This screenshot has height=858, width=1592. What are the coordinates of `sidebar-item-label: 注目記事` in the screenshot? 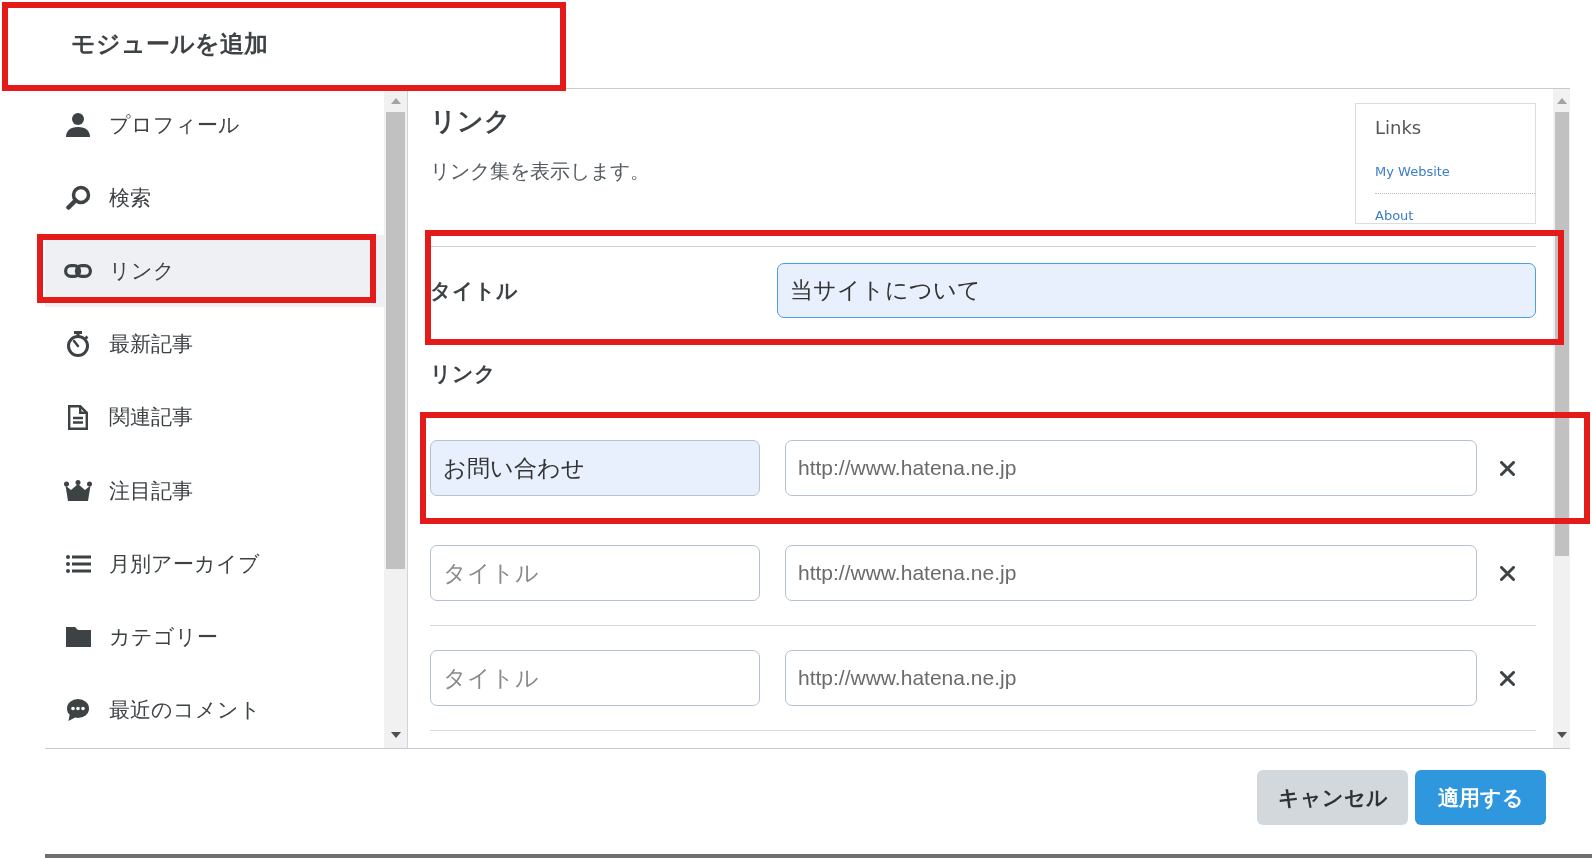 It's located at (151, 490).